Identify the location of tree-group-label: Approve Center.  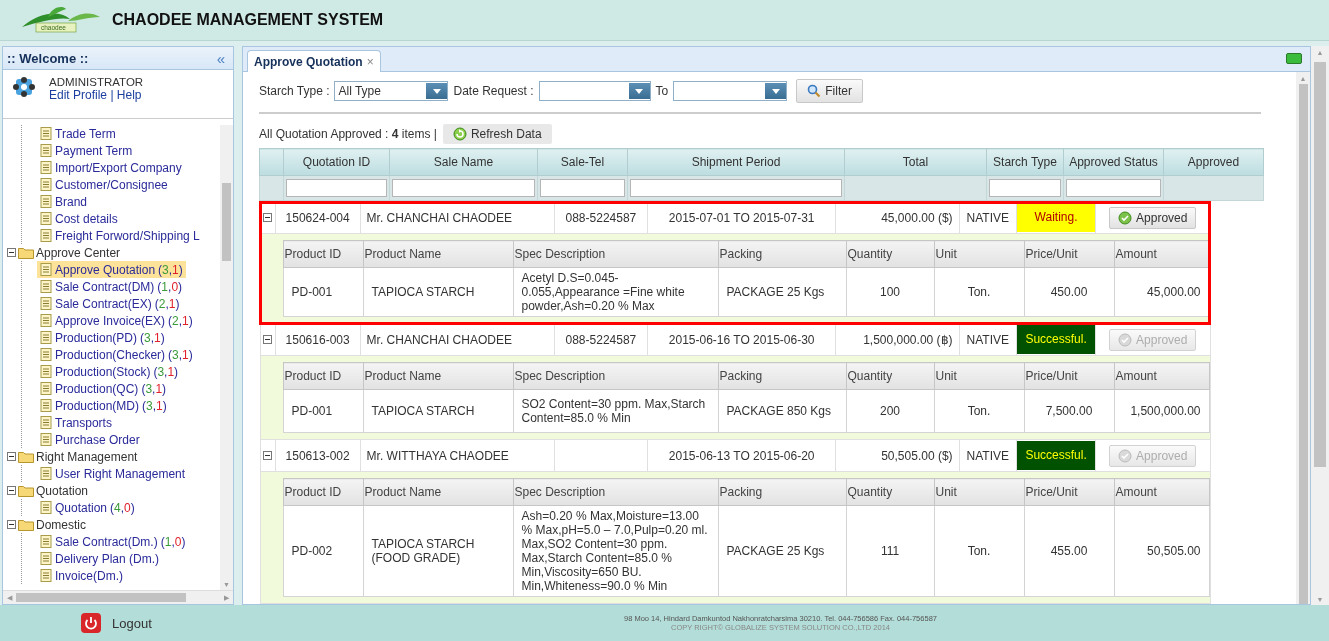
(78, 252).